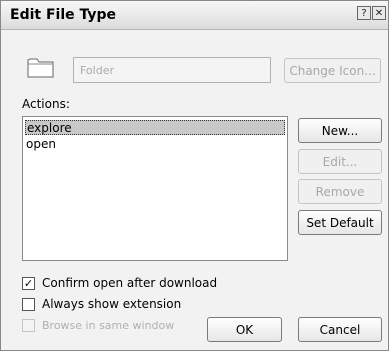 This screenshot has width=389, height=351. I want to click on always-show-extension-label: Always show extension, so click(111, 304).